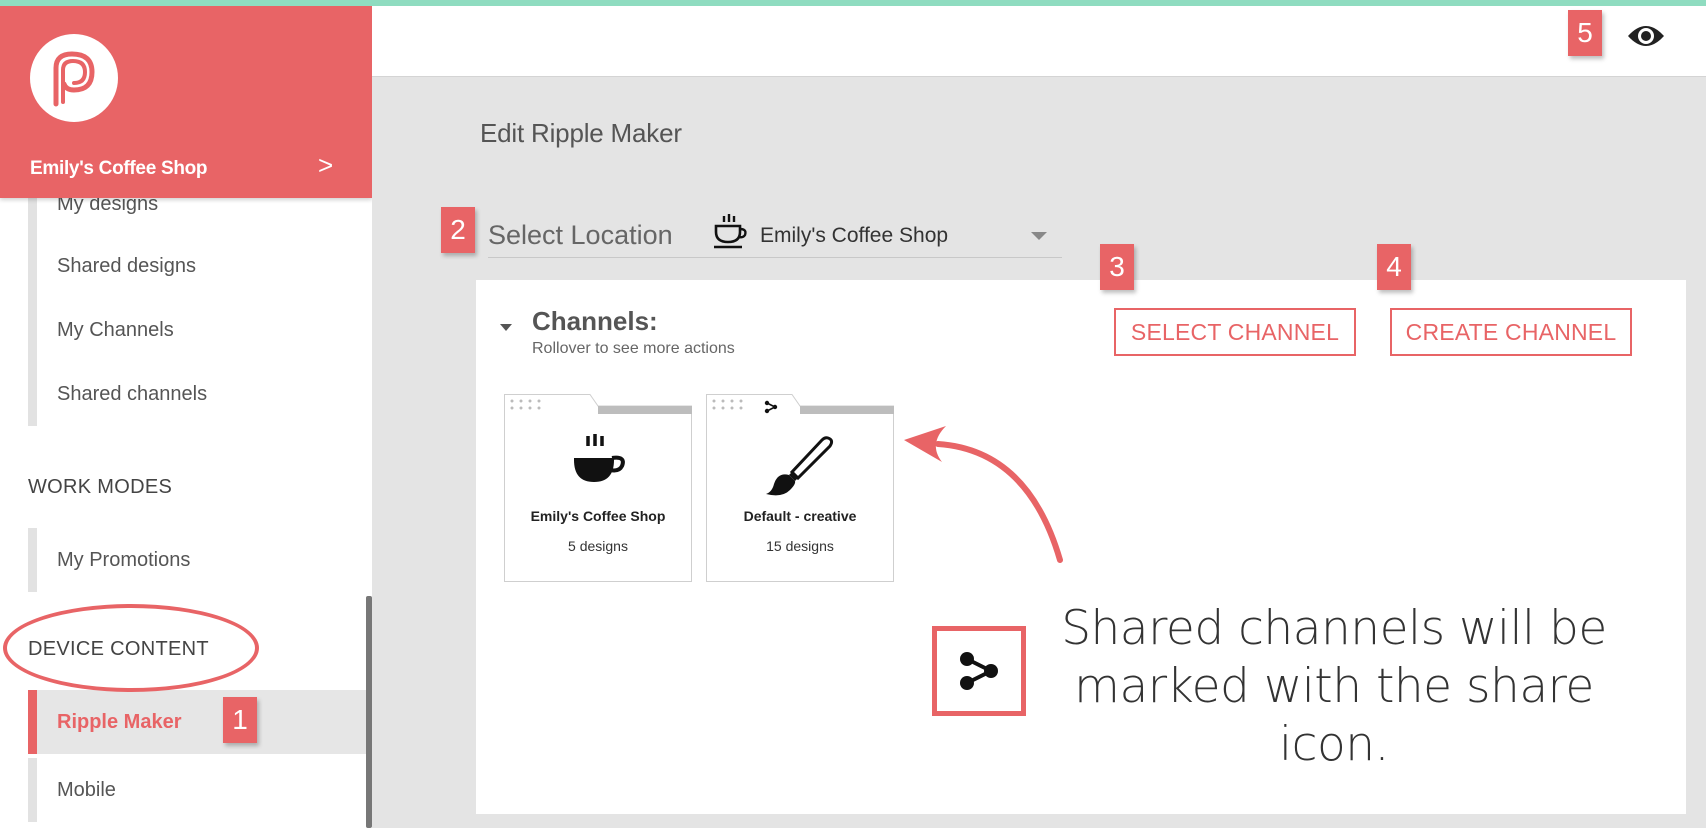  I want to click on highlight-oval, so click(131, 648).